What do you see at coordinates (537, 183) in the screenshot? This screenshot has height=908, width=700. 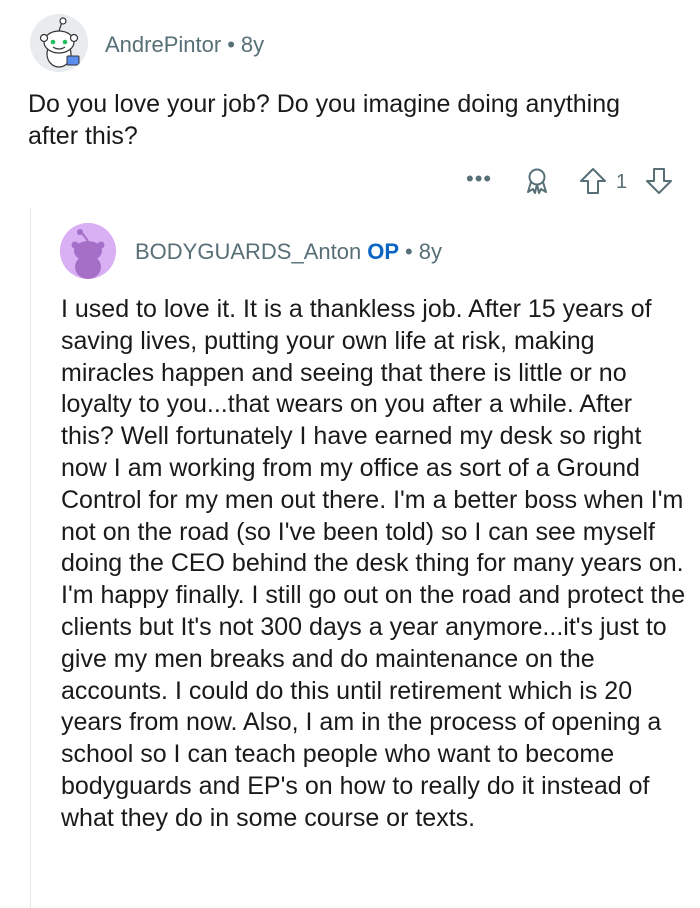 I see `award-icon` at bounding box center [537, 183].